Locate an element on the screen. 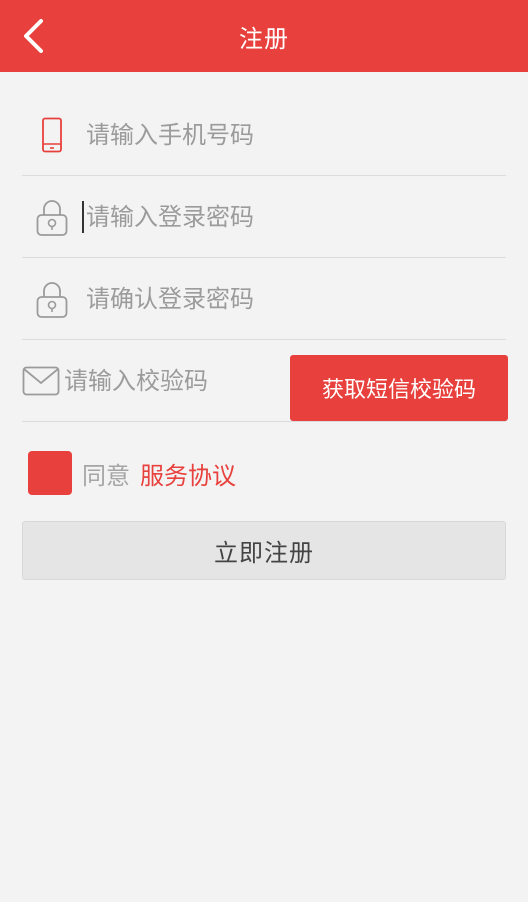  page-title: 注册 is located at coordinates (264, 38).